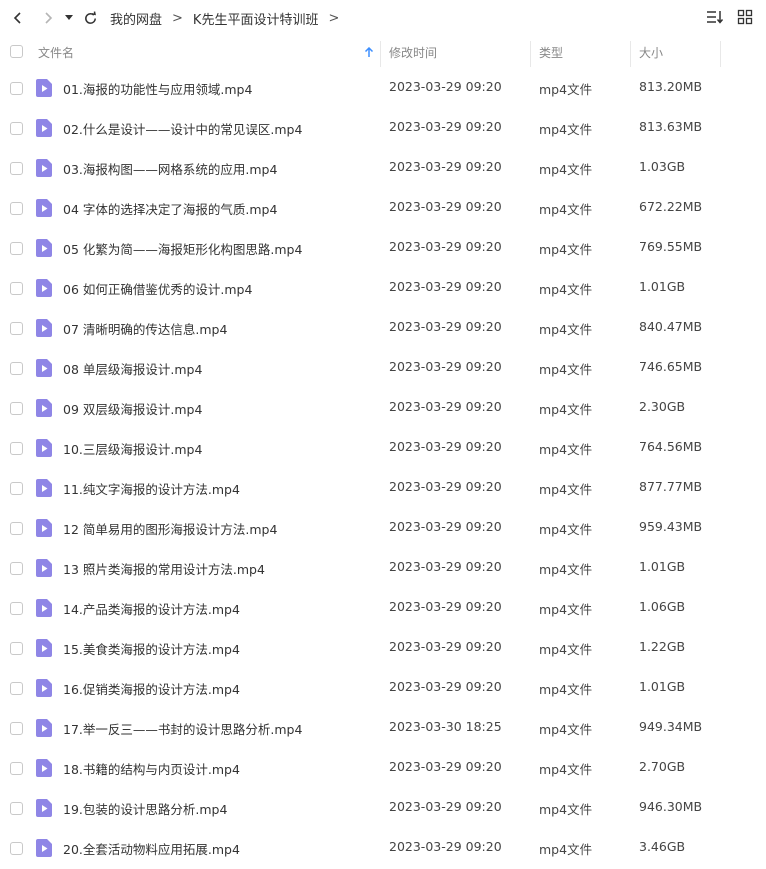 The width and height of the screenshot is (766, 869). What do you see at coordinates (151, 688) in the screenshot?
I see `file-name: 16.促销类海报的设计方法.mp4` at bounding box center [151, 688].